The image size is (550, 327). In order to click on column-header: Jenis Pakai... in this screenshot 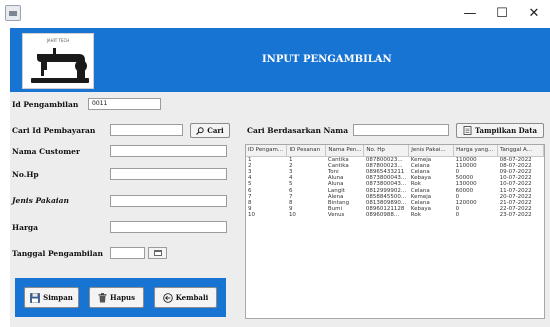, I will do `click(431, 151)`.